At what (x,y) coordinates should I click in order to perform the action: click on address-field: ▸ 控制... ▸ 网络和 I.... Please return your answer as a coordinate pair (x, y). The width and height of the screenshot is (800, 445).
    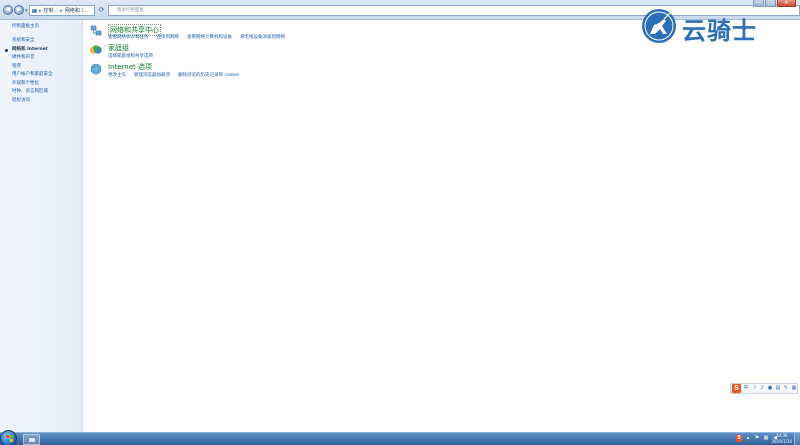
    Looking at the image, I should click on (62, 10).